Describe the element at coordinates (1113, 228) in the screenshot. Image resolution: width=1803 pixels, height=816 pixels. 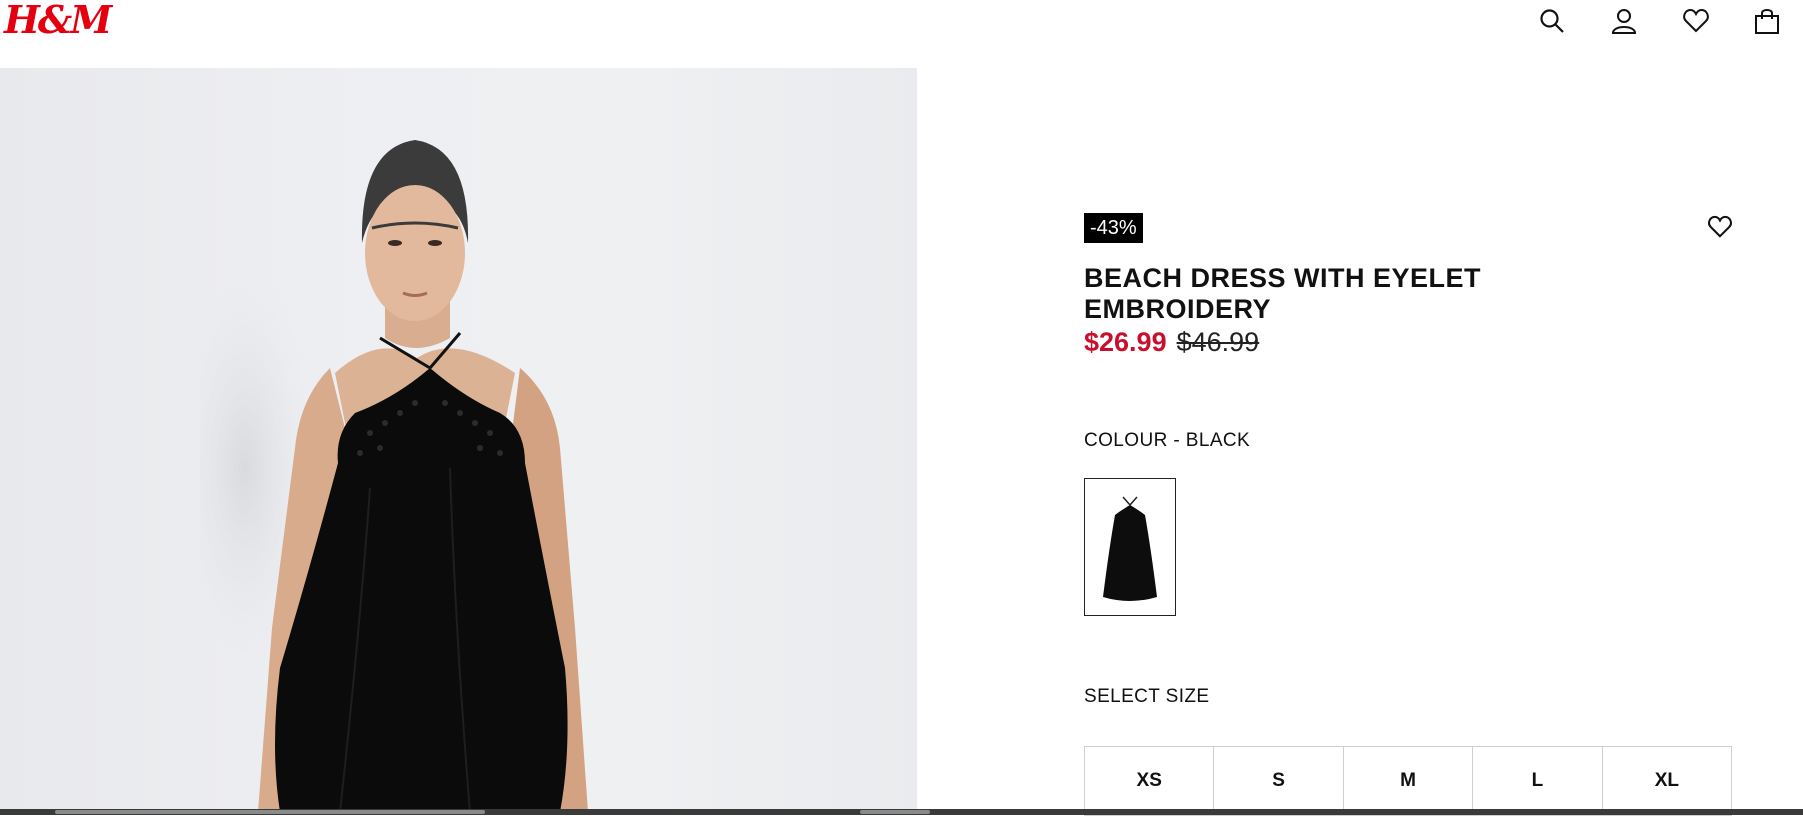
I see `discount-badge: -43%` at that location.